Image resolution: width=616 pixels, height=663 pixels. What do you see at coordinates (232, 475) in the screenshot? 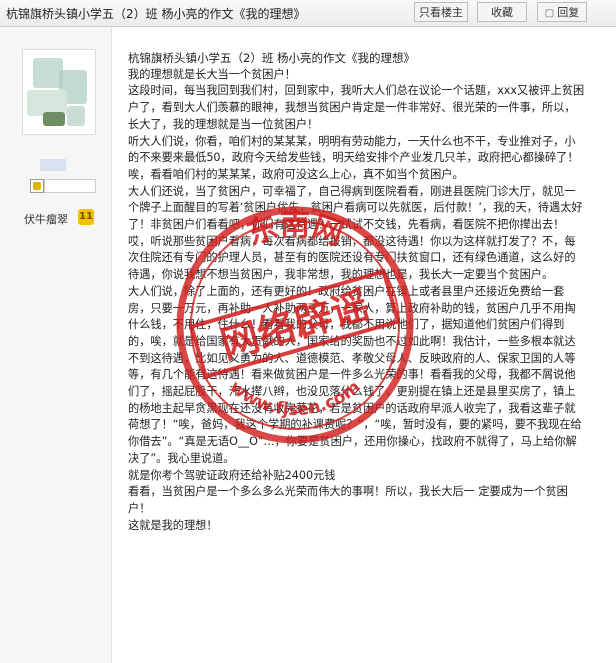
I see `post-paragraph: 就是你考个驾驶证政府还给补贴2400元钱` at bounding box center [232, 475].